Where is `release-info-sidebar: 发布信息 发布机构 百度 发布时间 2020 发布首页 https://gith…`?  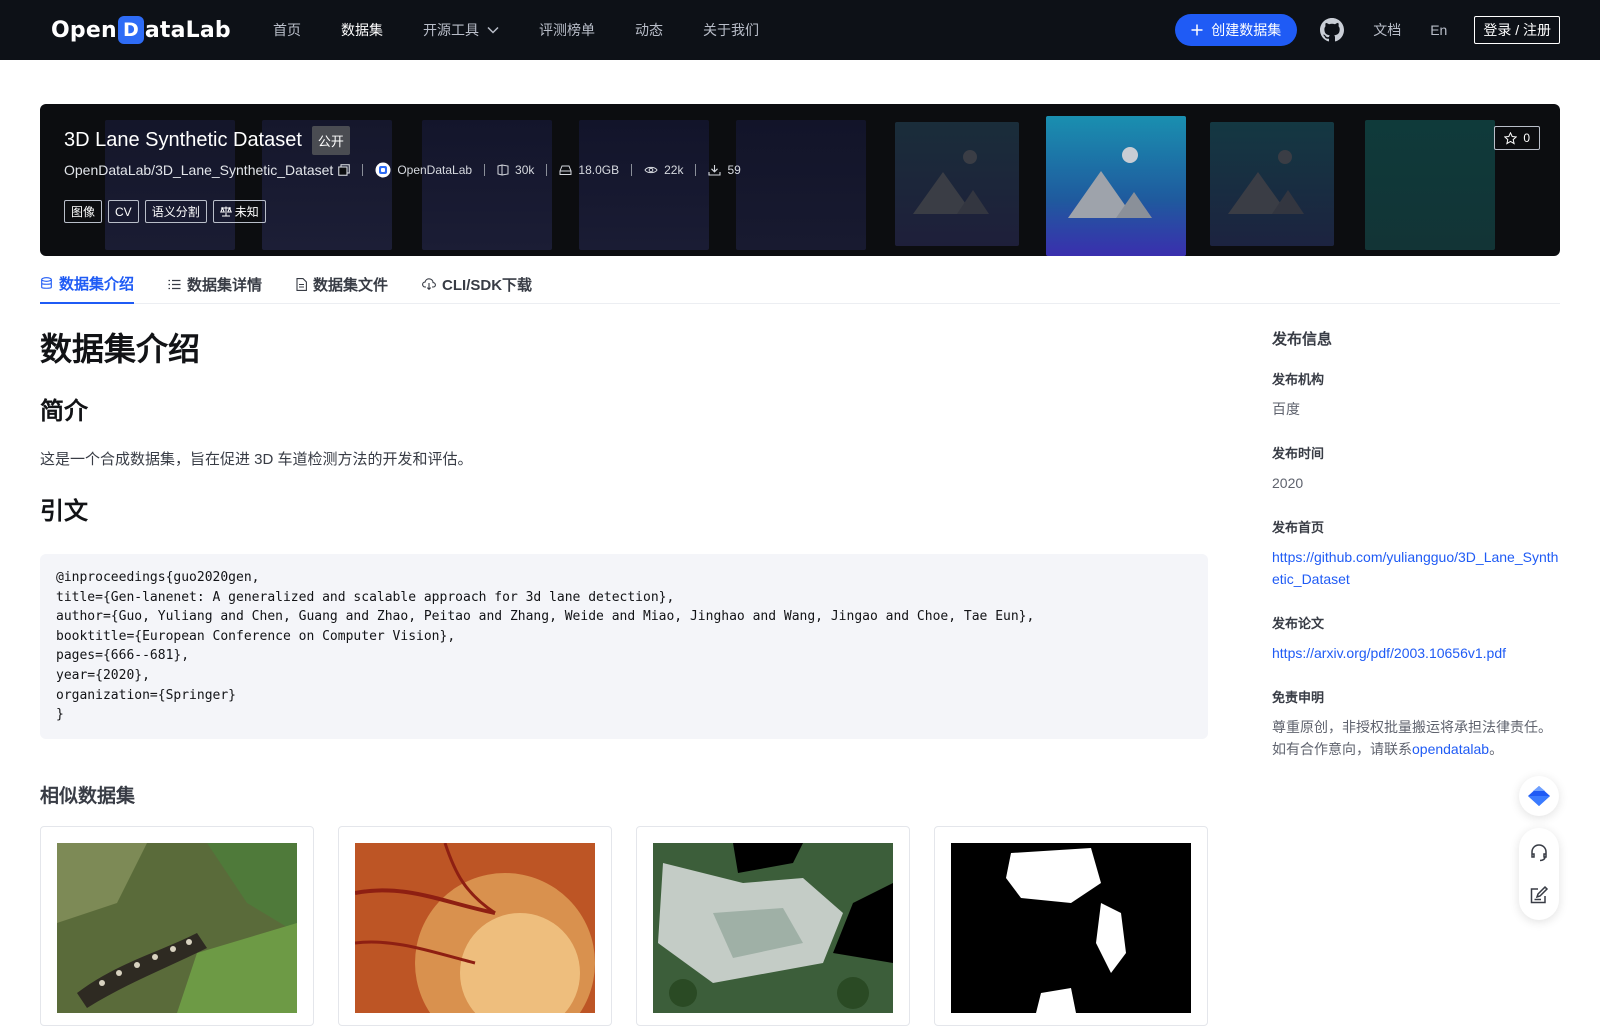 release-info-sidebar: 发布信息 发布机构 百度 发布时间 2020 发布首页 https://gith… is located at coordinates (1416, 543).